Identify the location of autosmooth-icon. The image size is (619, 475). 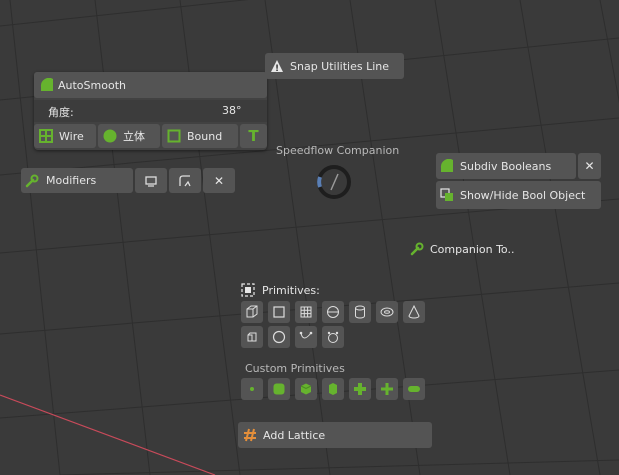
(46, 84).